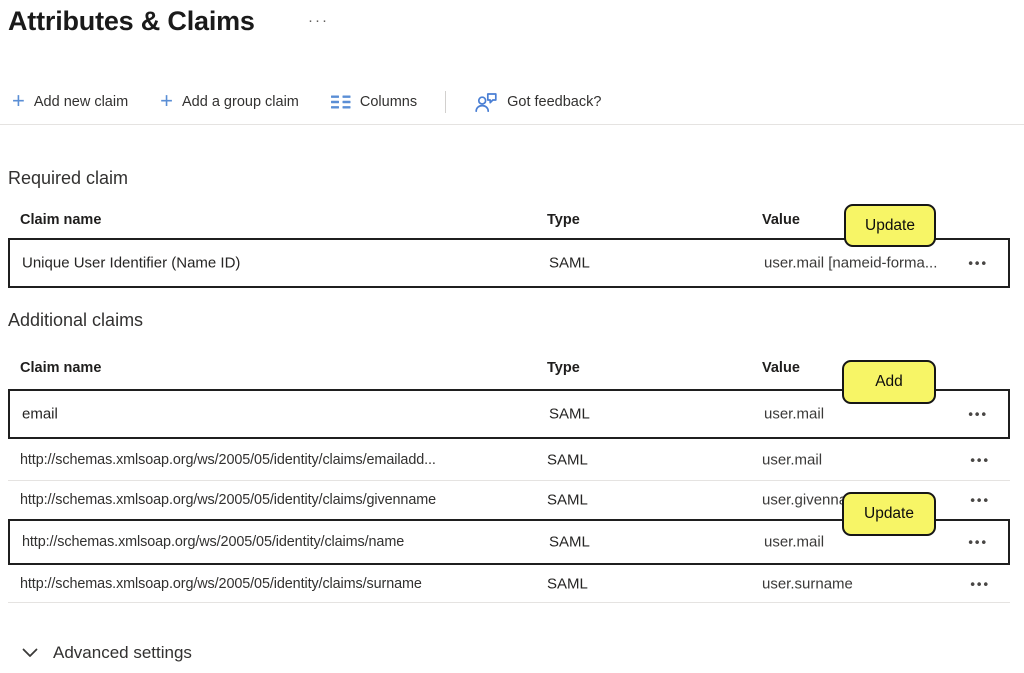 This screenshot has width=1024, height=673. Describe the element at coordinates (890, 225) in the screenshot. I see `annotation-update-required-claim: Update` at that location.